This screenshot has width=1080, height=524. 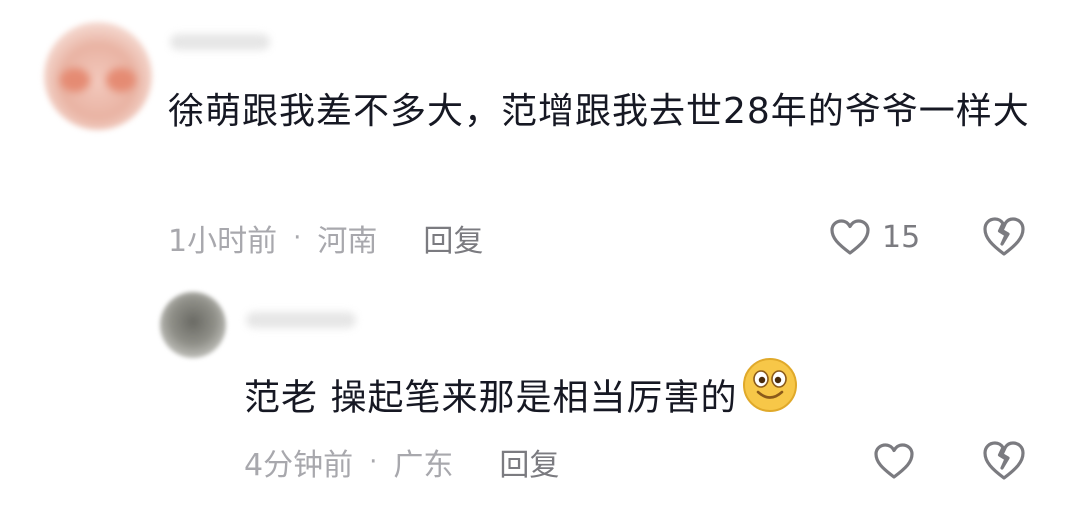 I want to click on comment-text: 徐萌跟我差不多大，范增跟我去世28年的爷爷一样大, so click(x=599, y=111).